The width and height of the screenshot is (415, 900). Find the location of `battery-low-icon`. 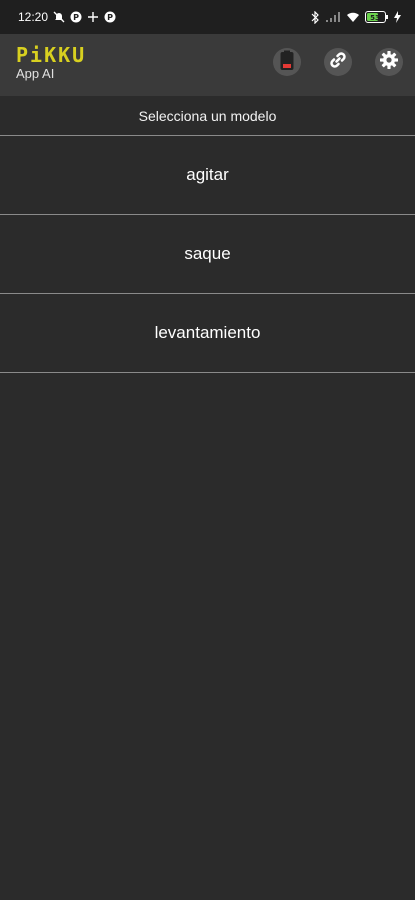

battery-low-icon is located at coordinates (287, 62).